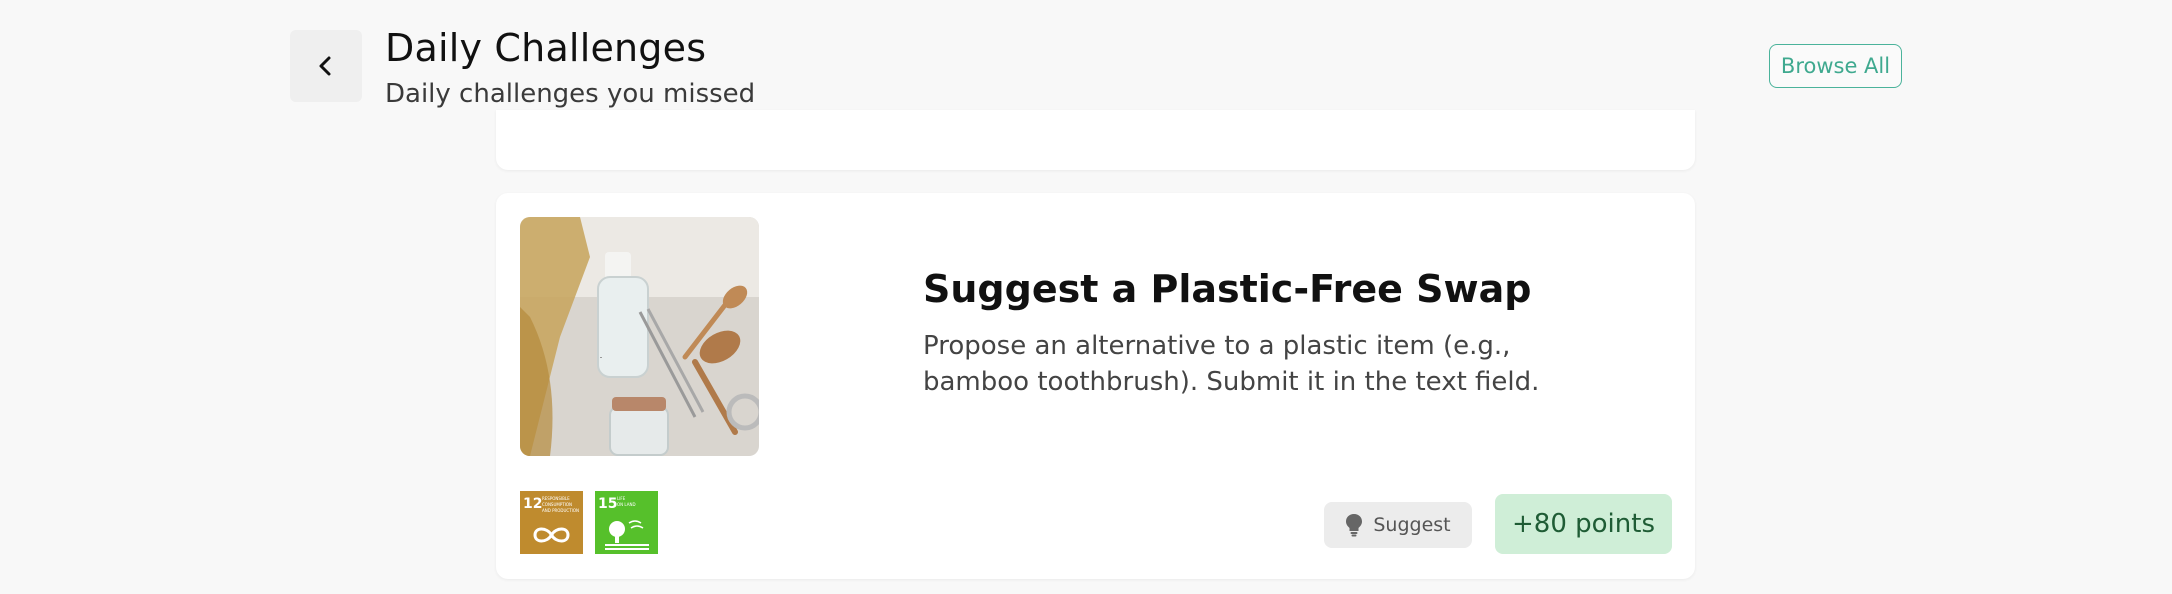  I want to click on sdg-15-badge: 15 LIFE ON LAND, so click(626, 522).